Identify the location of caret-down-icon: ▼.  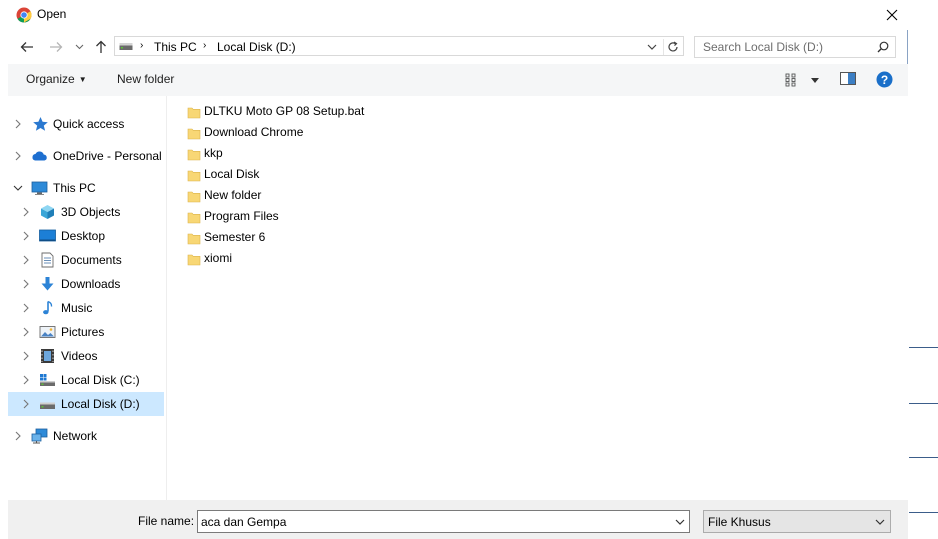
(82, 79).